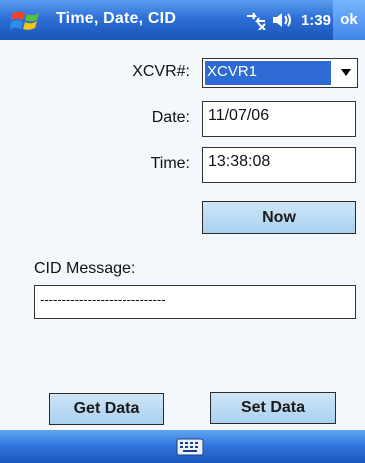 This screenshot has width=365, height=463. I want to click on date-label: Date:, so click(170, 117).